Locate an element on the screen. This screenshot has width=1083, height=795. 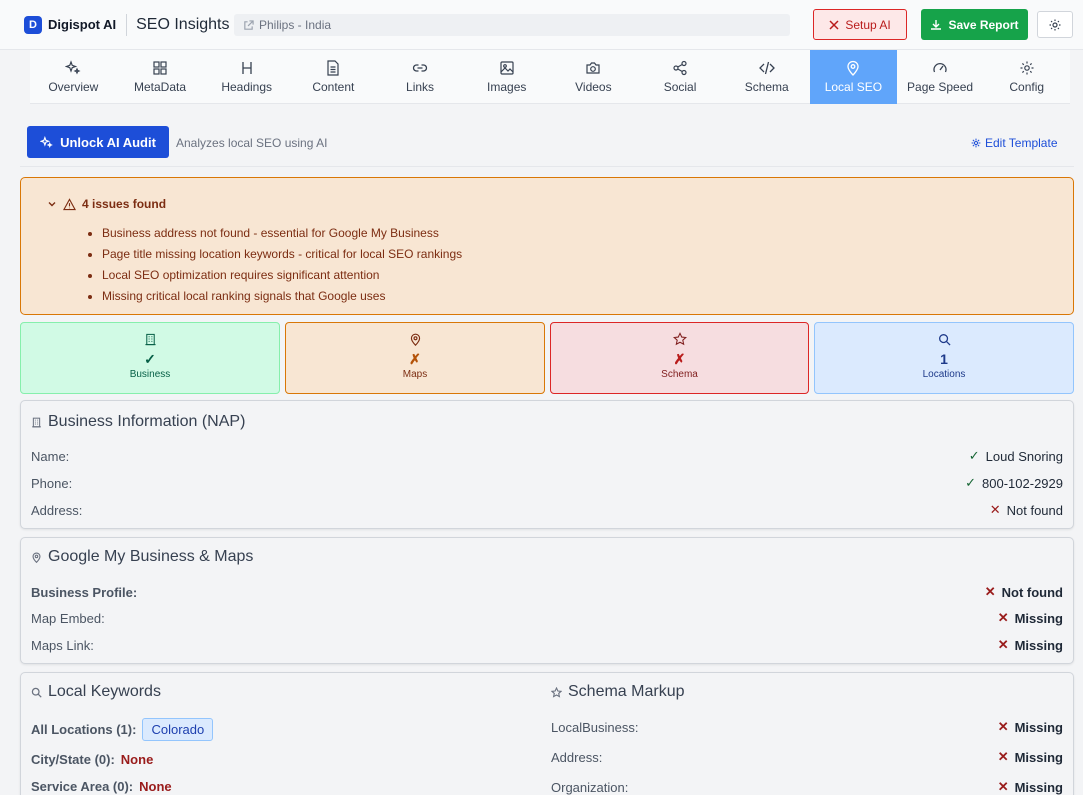
panel-title-text: Schema Markup is located at coordinates (626, 691).